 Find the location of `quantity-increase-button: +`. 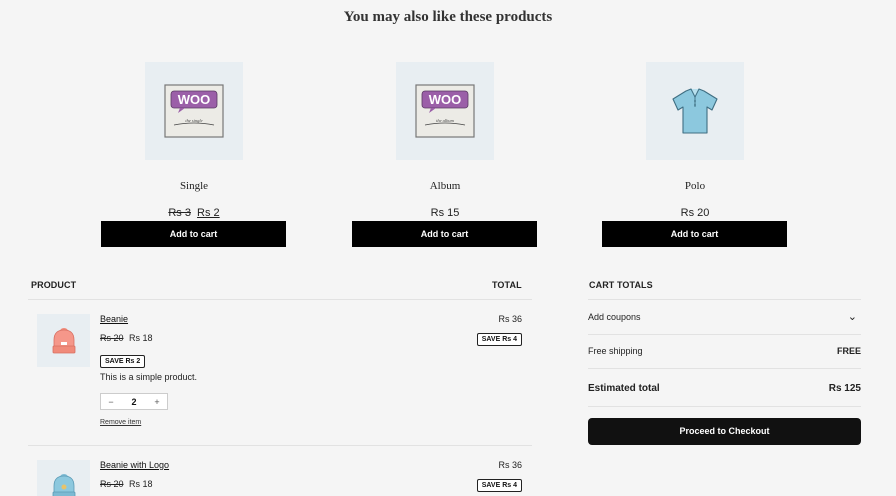

quantity-increase-button: + is located at coordinates (157, 402).